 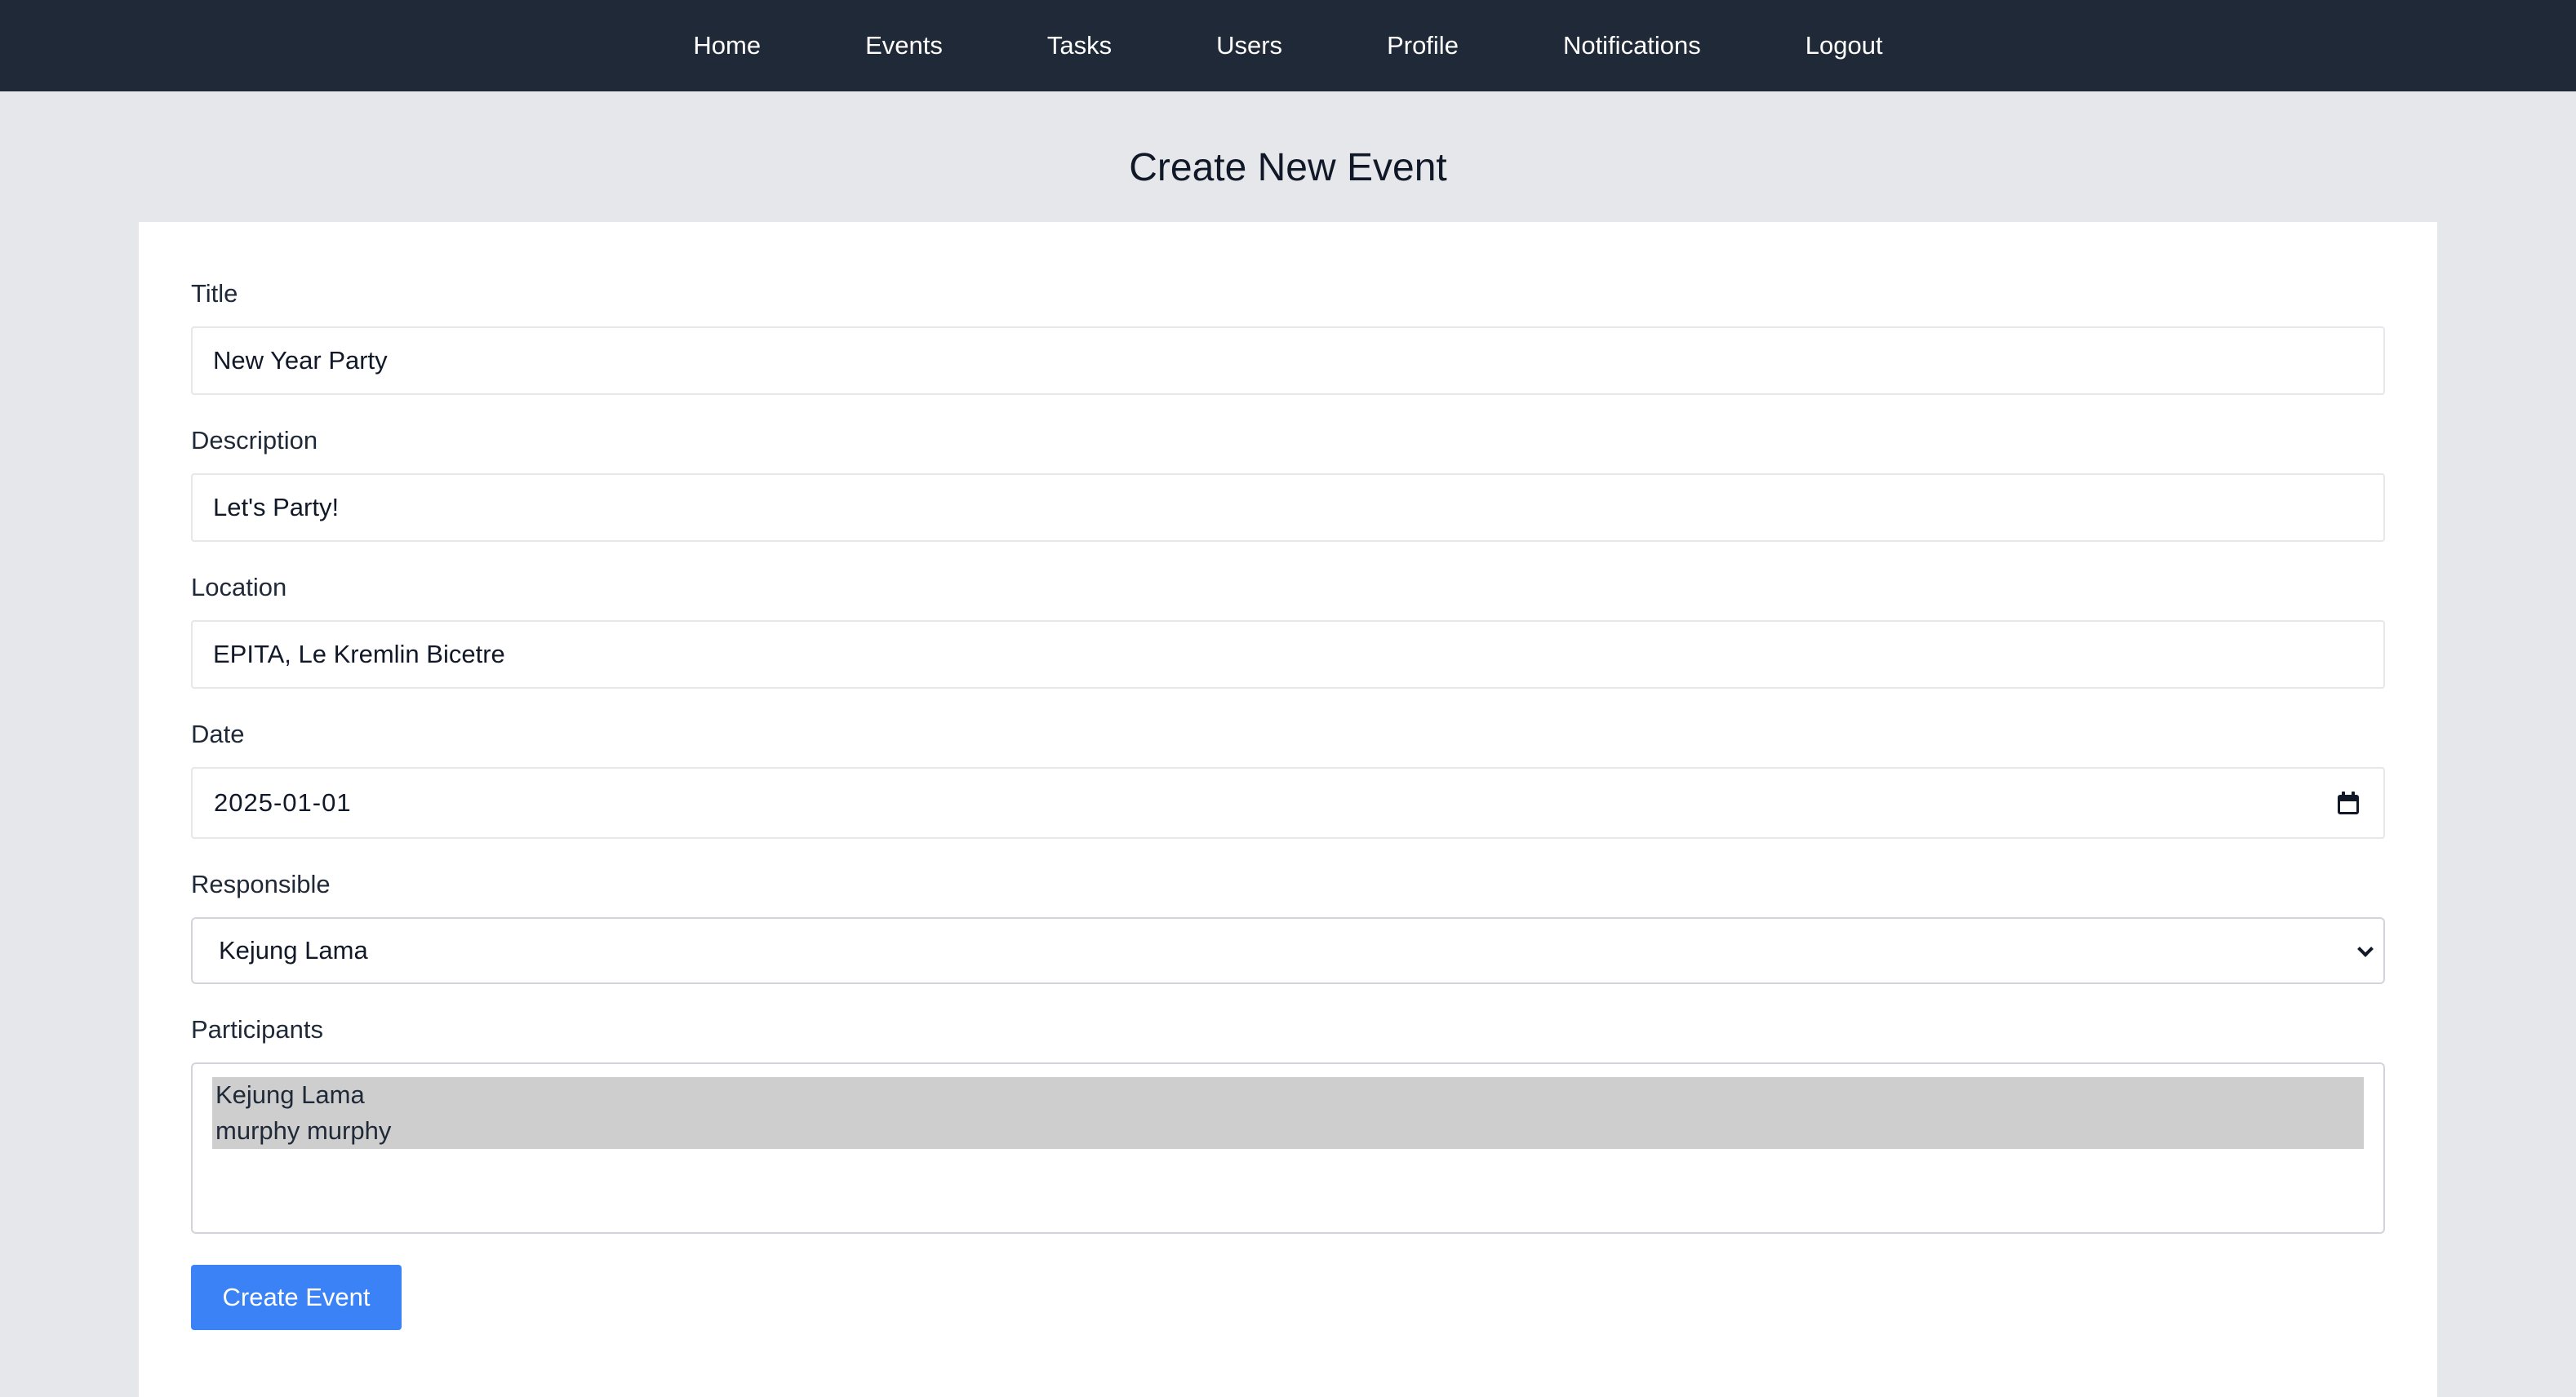 I want to click on date-input: 2025-01-01, so click(x=1288, y=803).